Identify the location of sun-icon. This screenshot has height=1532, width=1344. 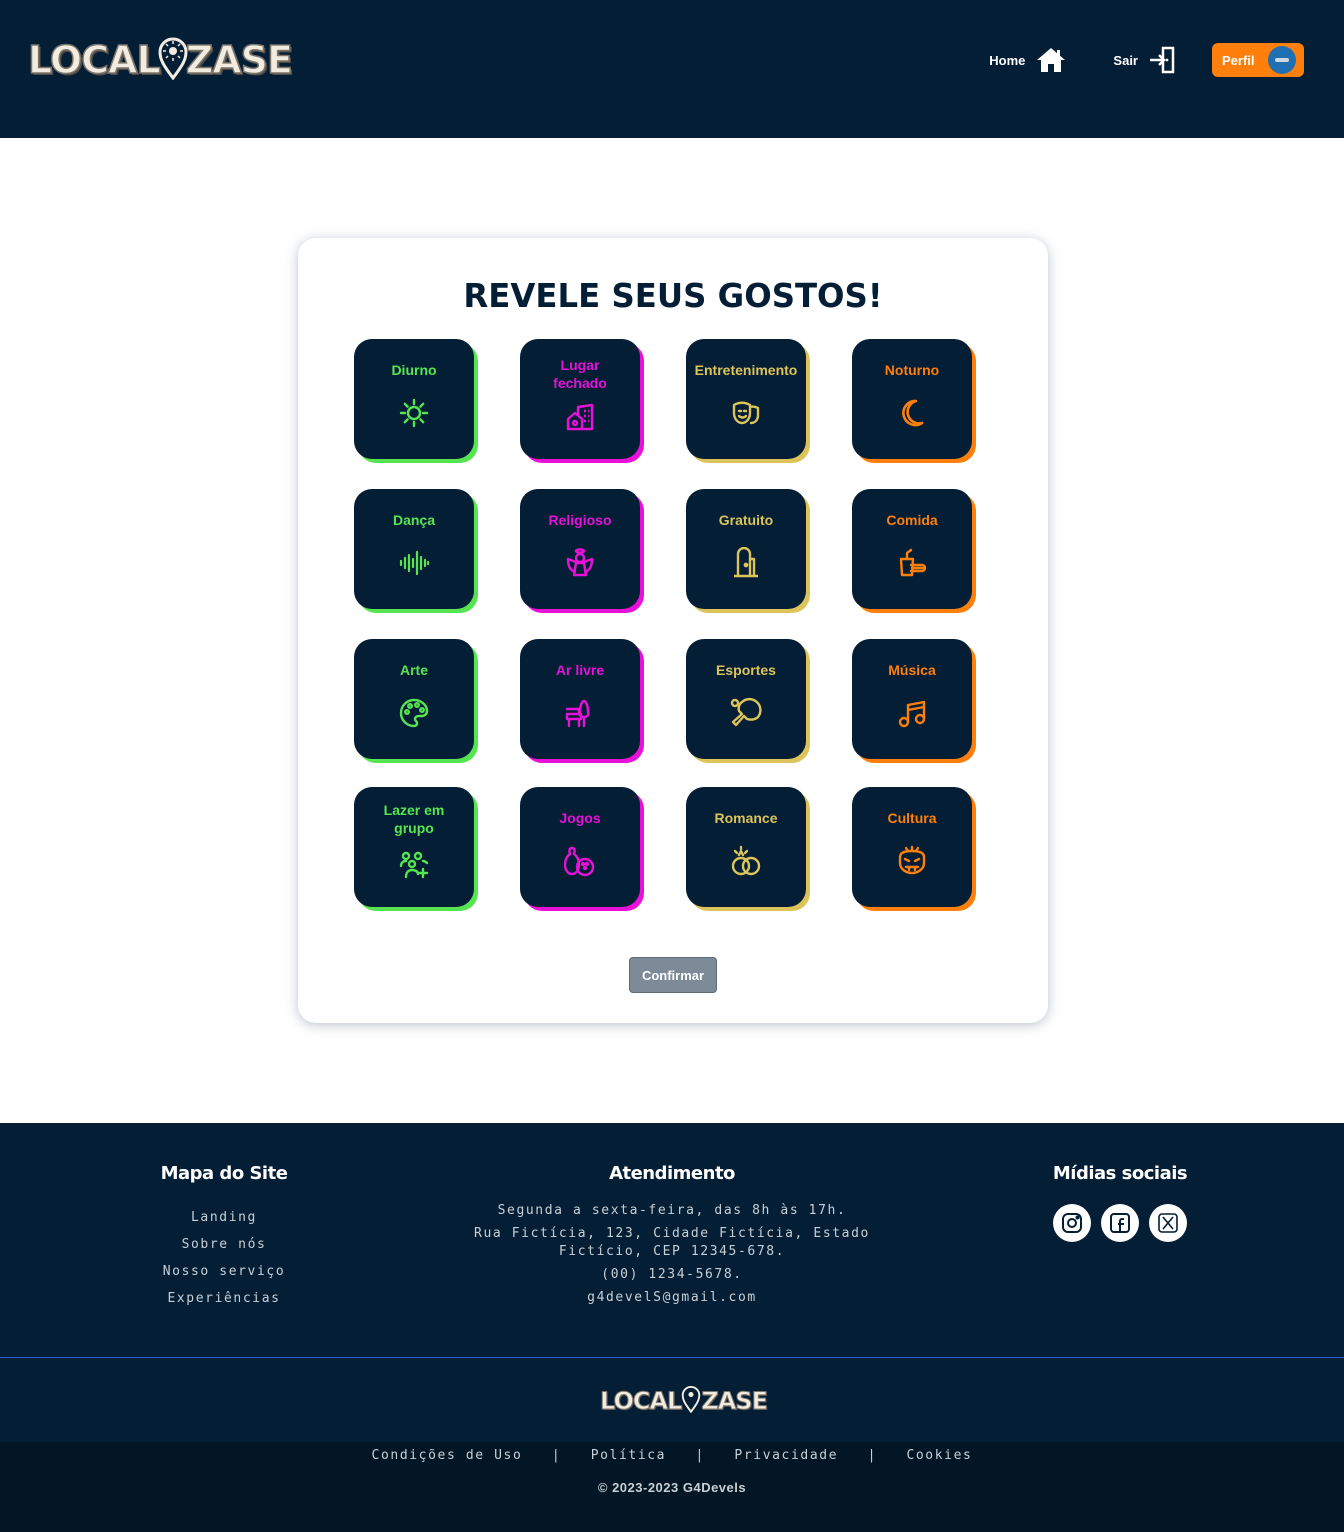
(414, 413).